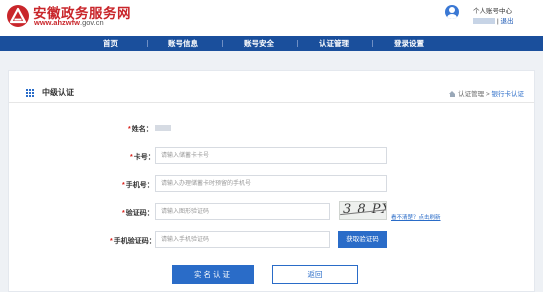 The height and width of the screenshot is (292, 543). What do you see at coordinates (492, 10) in the screenshot?
I see `user-center-link: 个人账号中心` at bounding box center [492, 10].